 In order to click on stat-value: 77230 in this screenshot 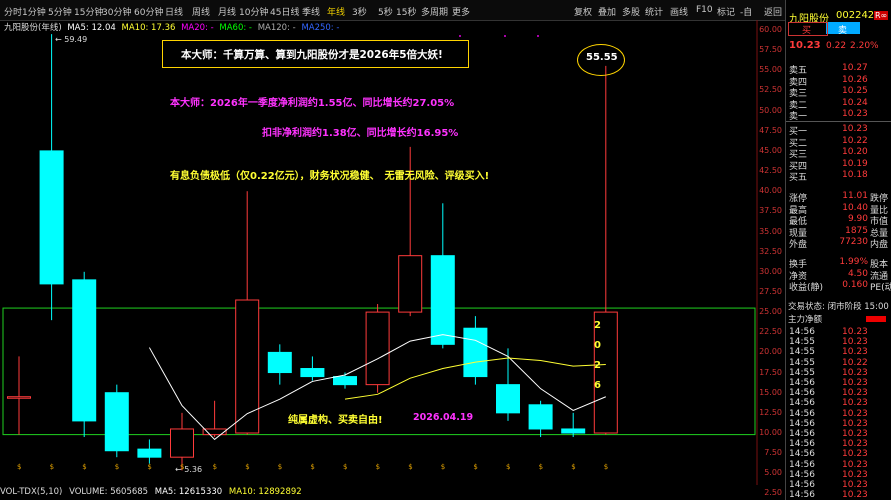, I will do `click(853, 242)`.